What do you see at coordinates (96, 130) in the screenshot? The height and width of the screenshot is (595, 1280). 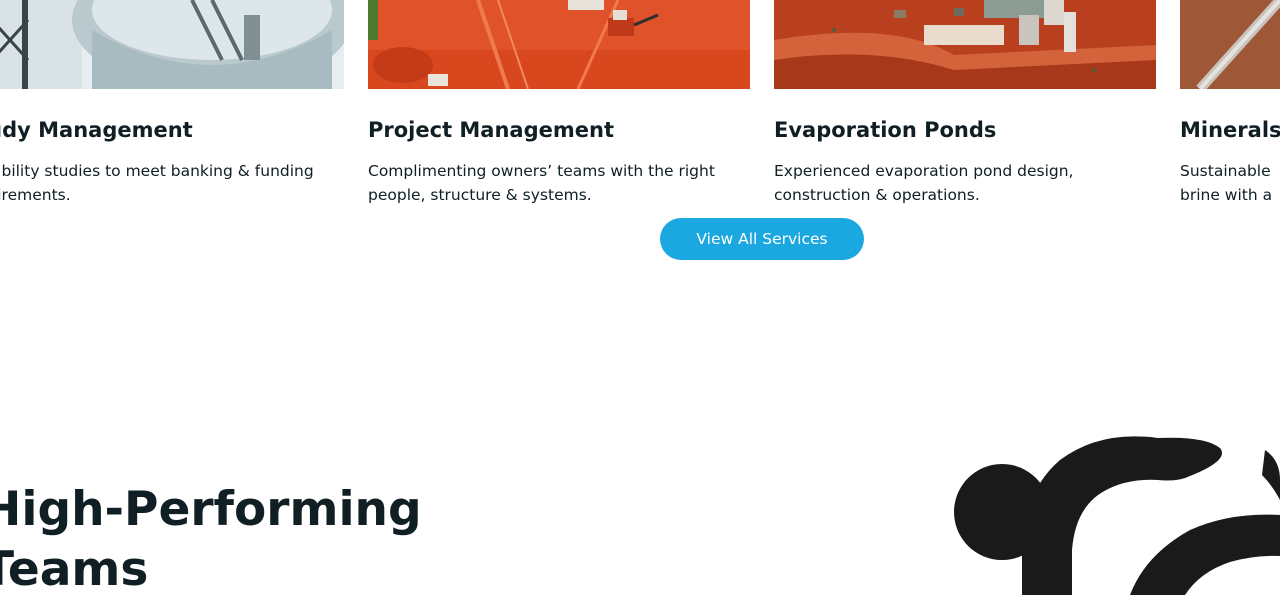 I see `service-title: Study Management` at bounding box center [96, 130].